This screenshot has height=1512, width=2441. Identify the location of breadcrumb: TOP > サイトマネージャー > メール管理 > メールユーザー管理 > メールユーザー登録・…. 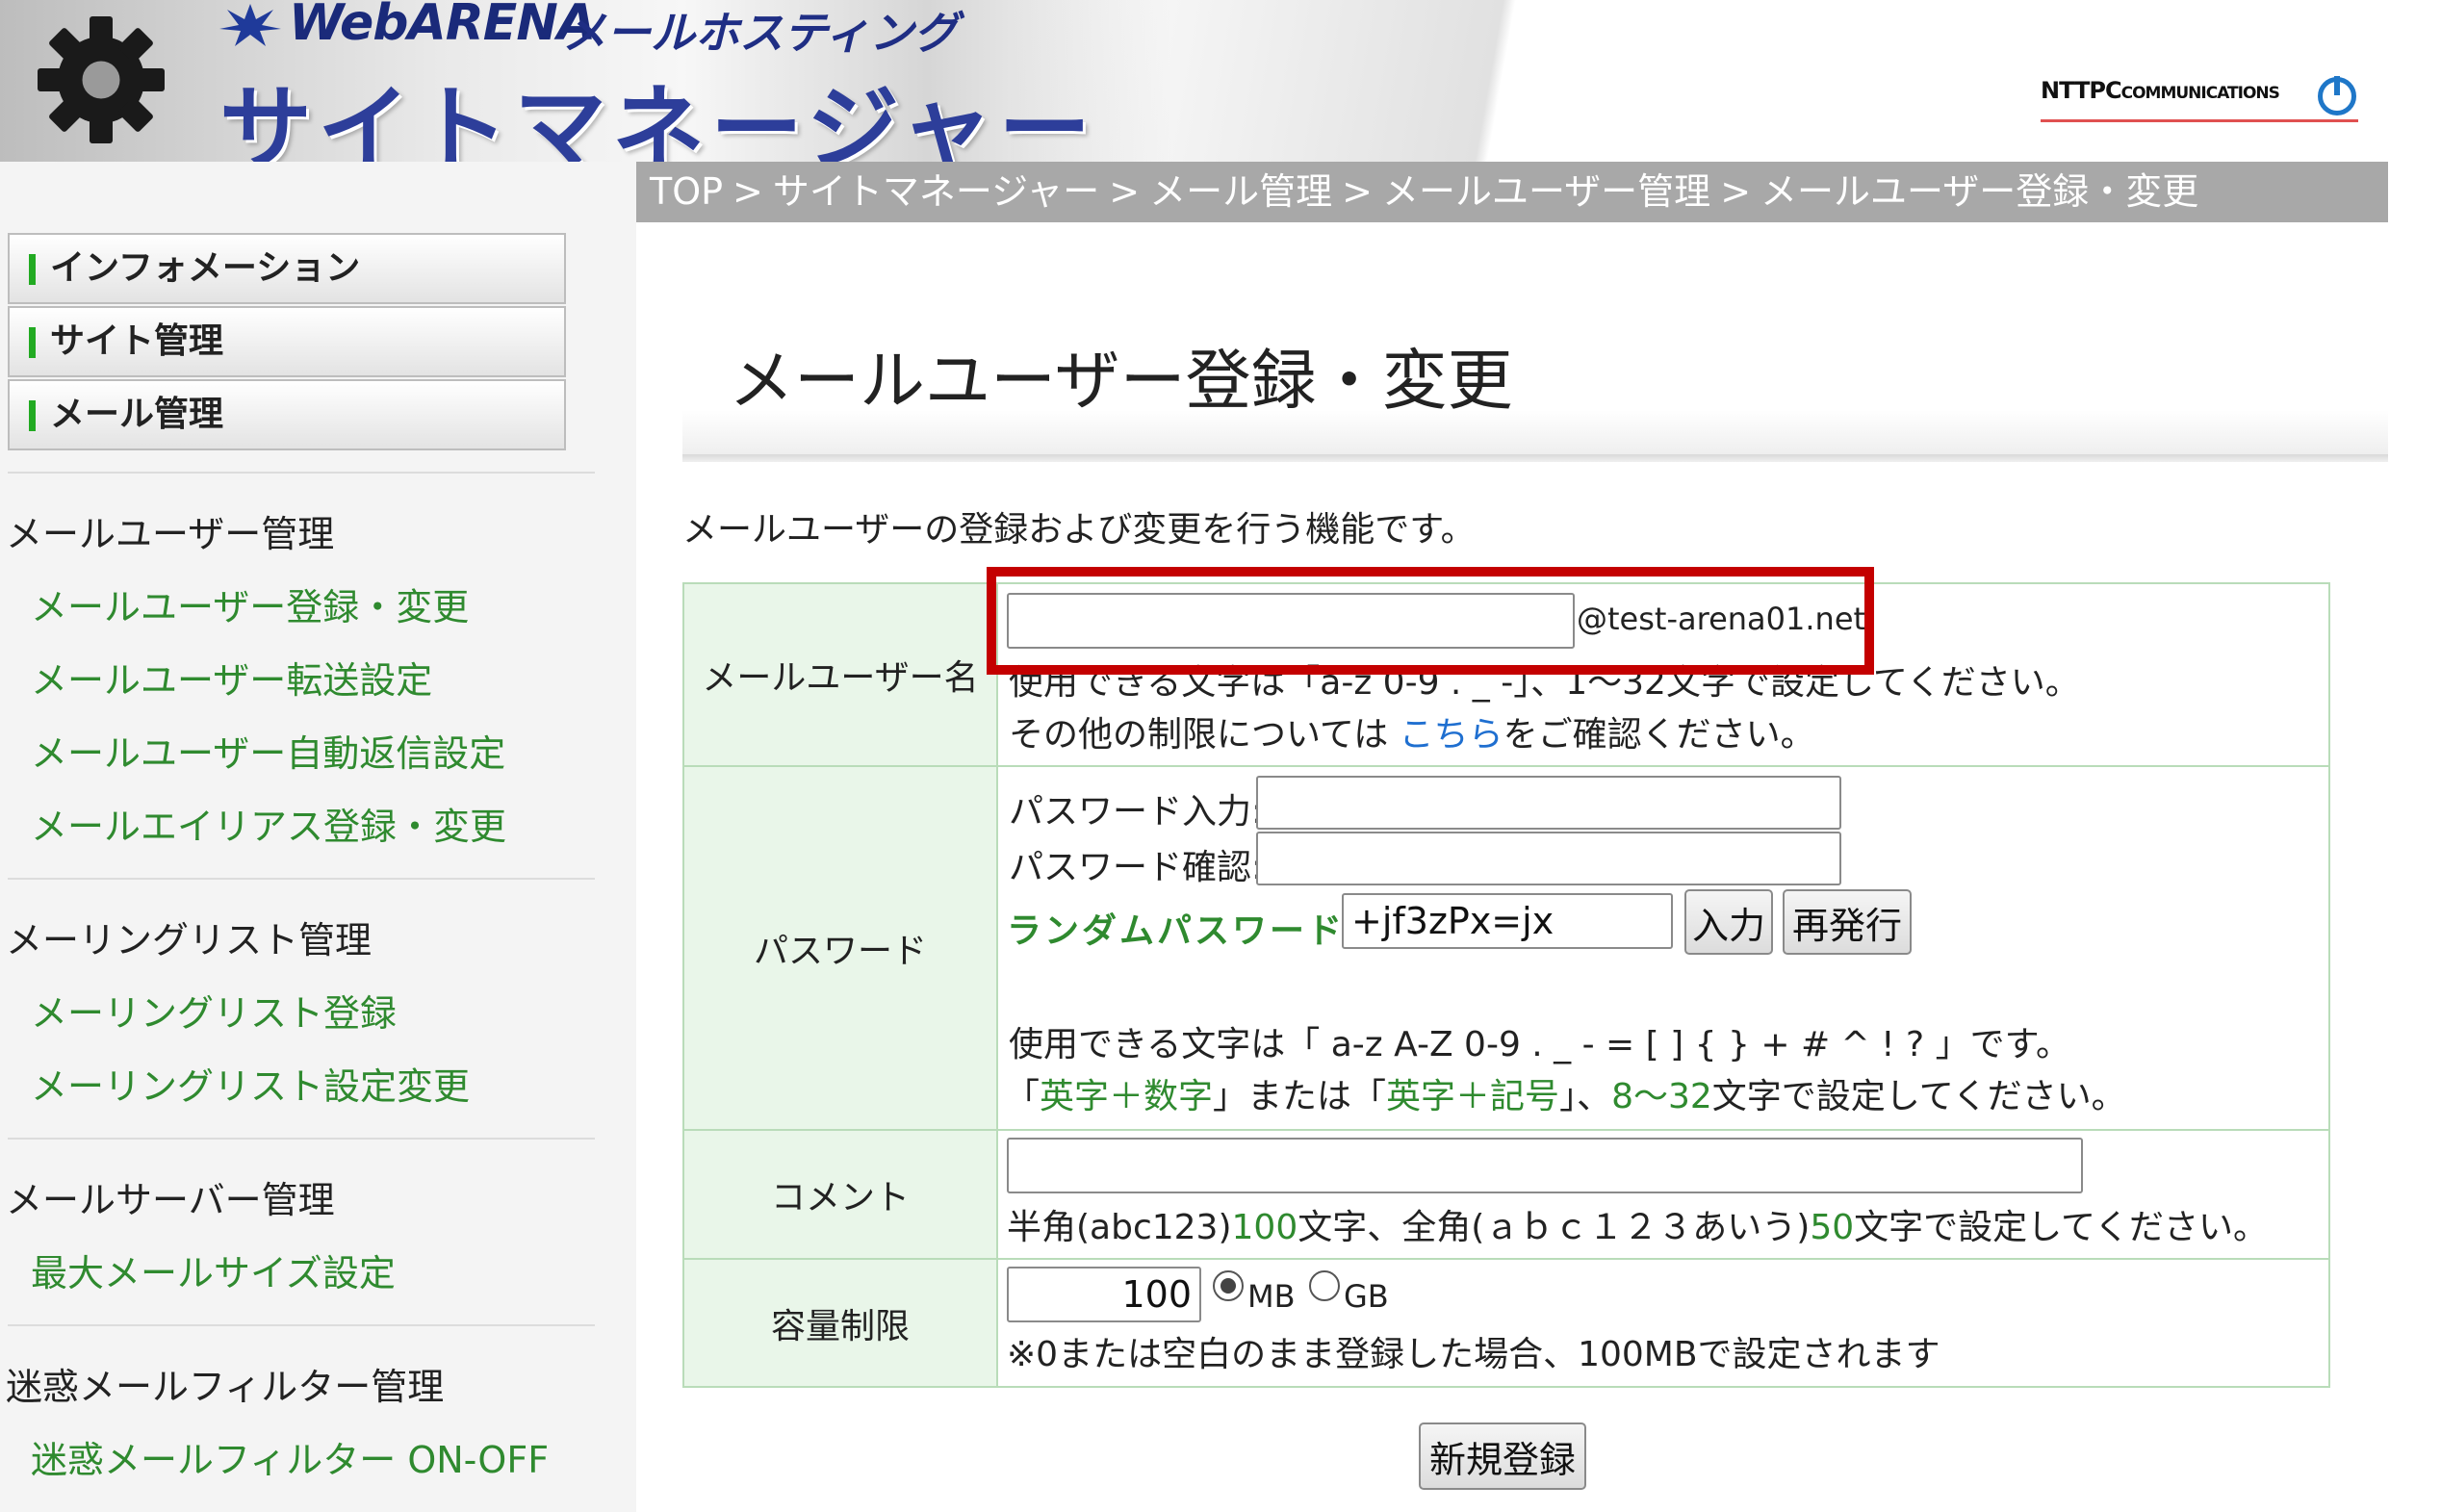
(1512, 192).